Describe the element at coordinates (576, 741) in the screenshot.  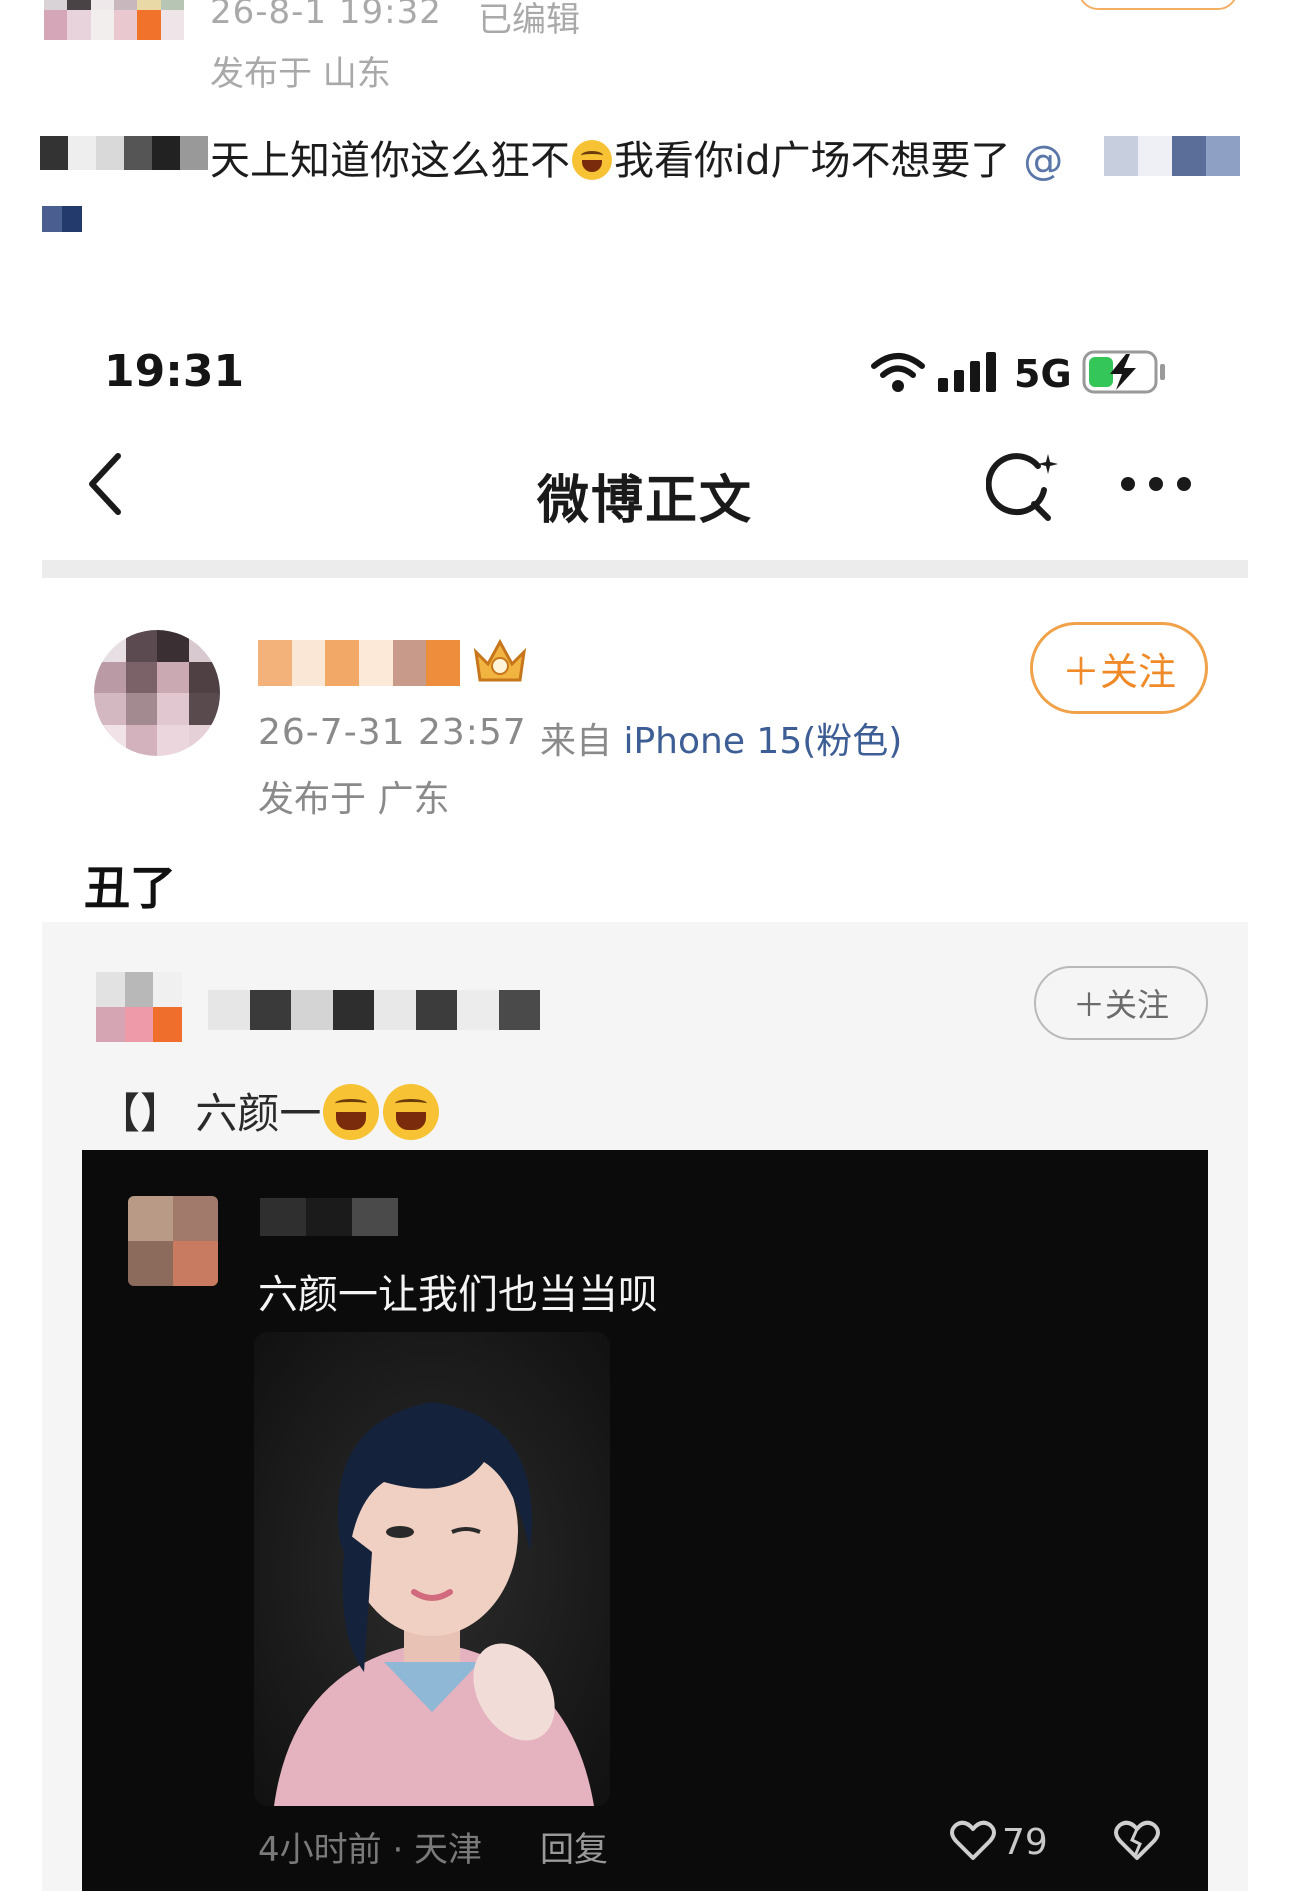
I see `post-source-prefix: 来自` at that location.